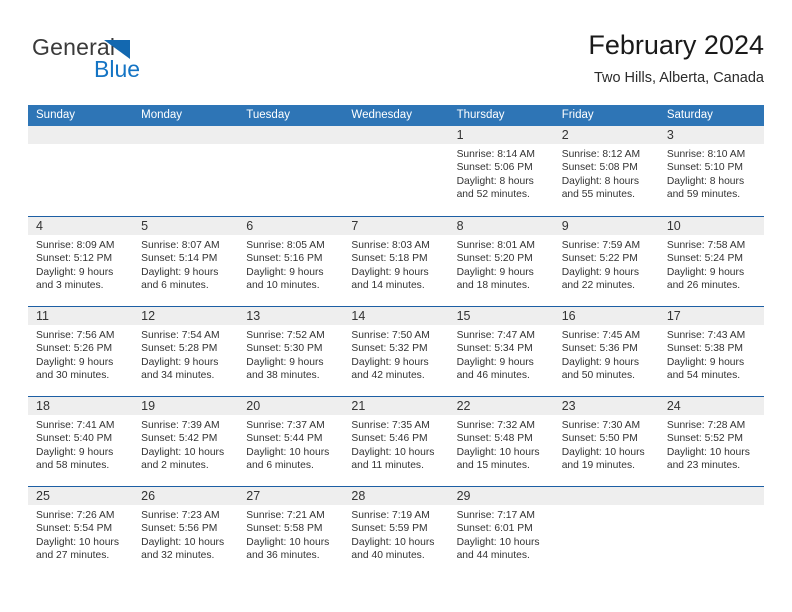 This screenshot has height=612, width=792. Describe the element at coordinates (703, 376) in the screenshot. I see `daylight-text-line2: and 54 minutes.` at that location.